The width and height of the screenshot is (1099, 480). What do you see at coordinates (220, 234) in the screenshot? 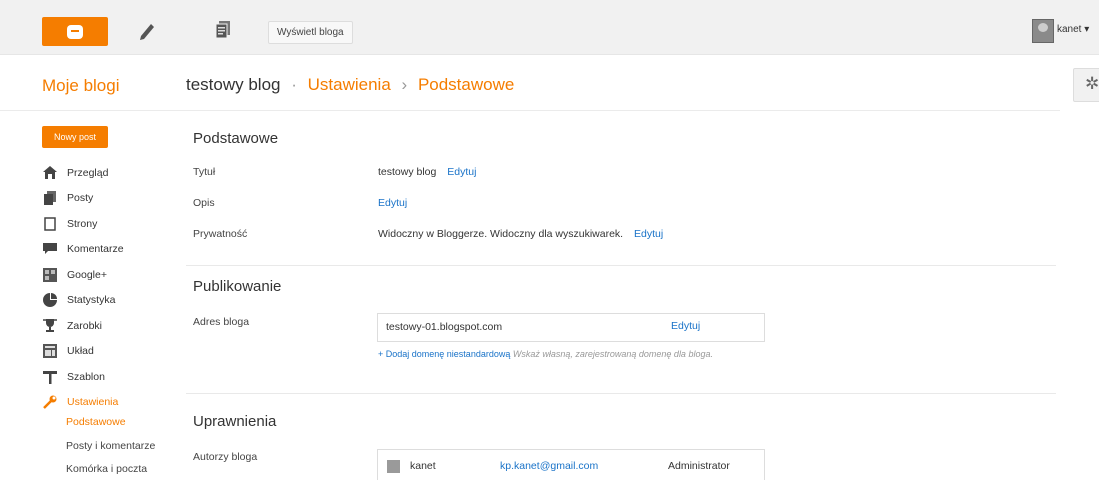
I see `privacy-label: Prywatność` at bounding box center [220, 234].